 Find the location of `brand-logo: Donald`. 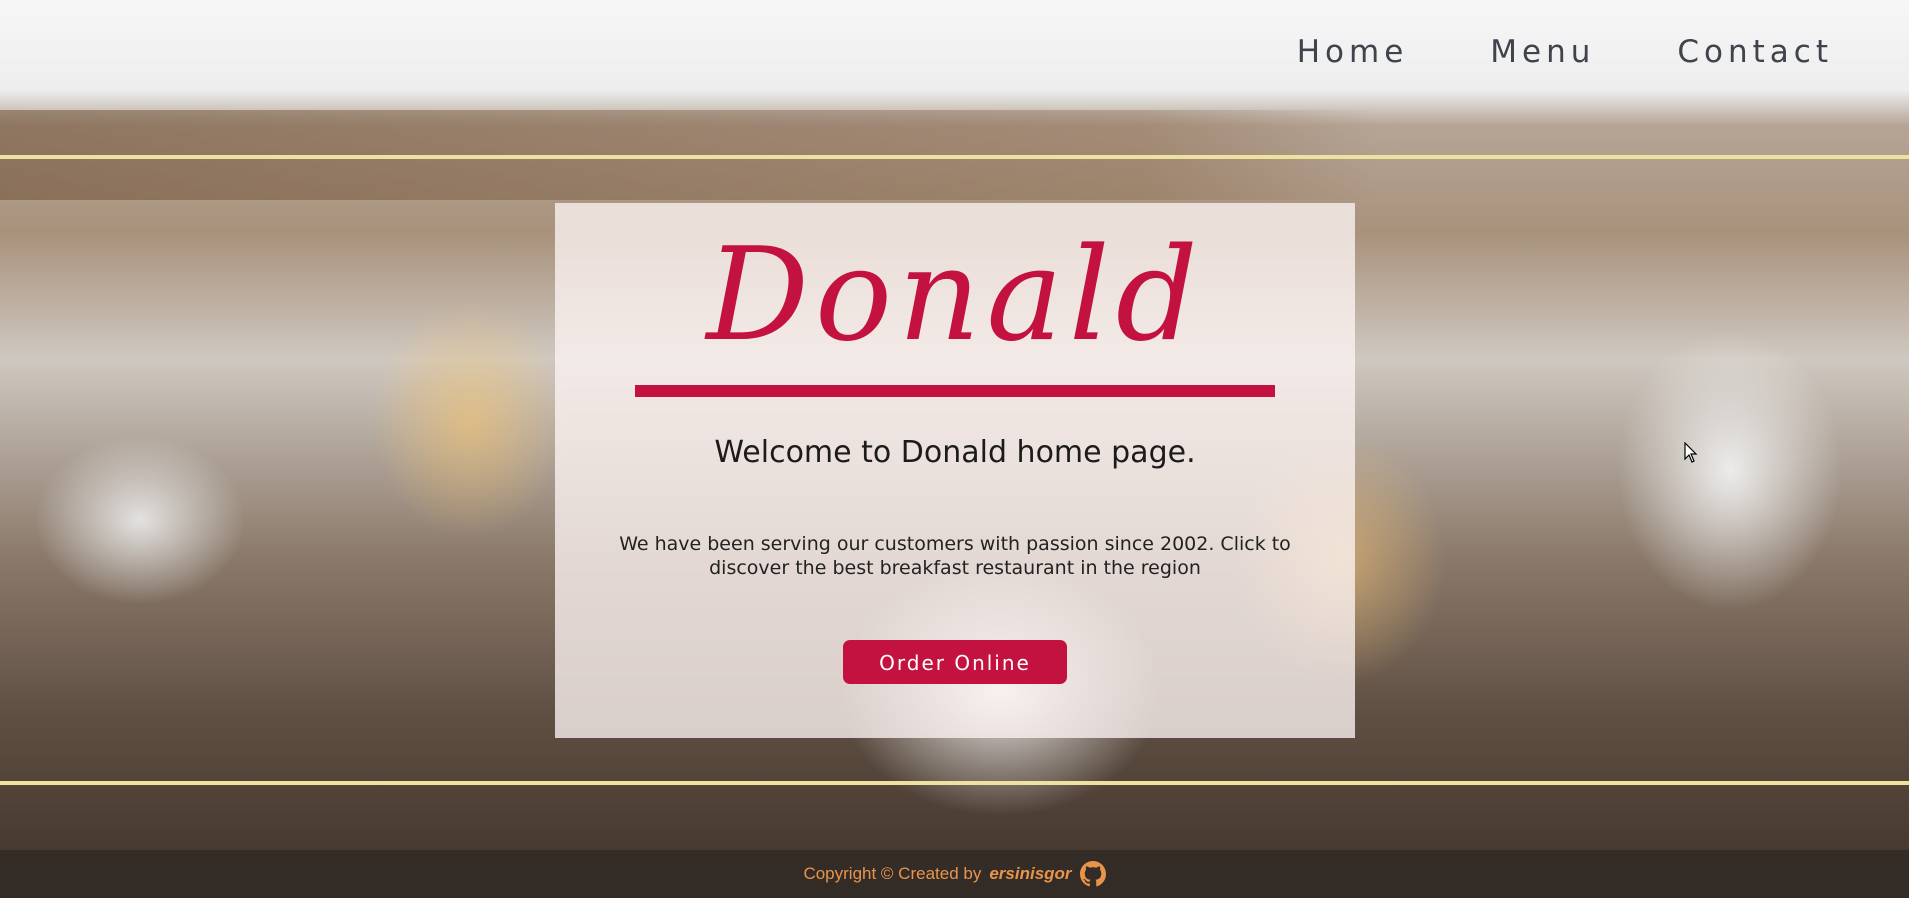

brand-logo: Donald is located at coordinates (955, 295).